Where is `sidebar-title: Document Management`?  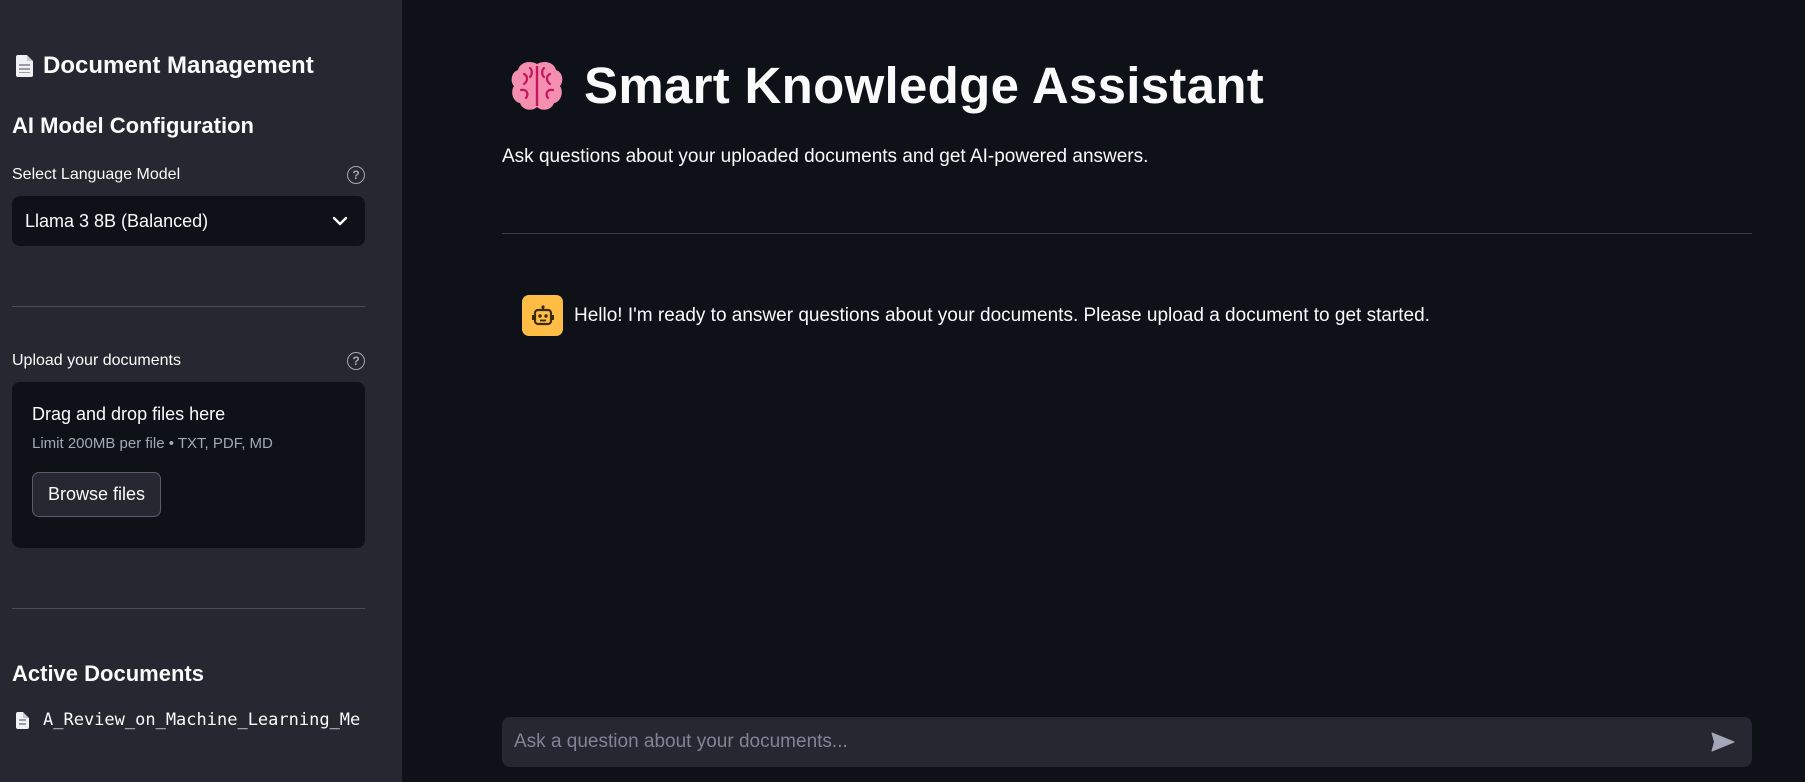 sidebar-title: Document Management is located at coordinates (165, 66).